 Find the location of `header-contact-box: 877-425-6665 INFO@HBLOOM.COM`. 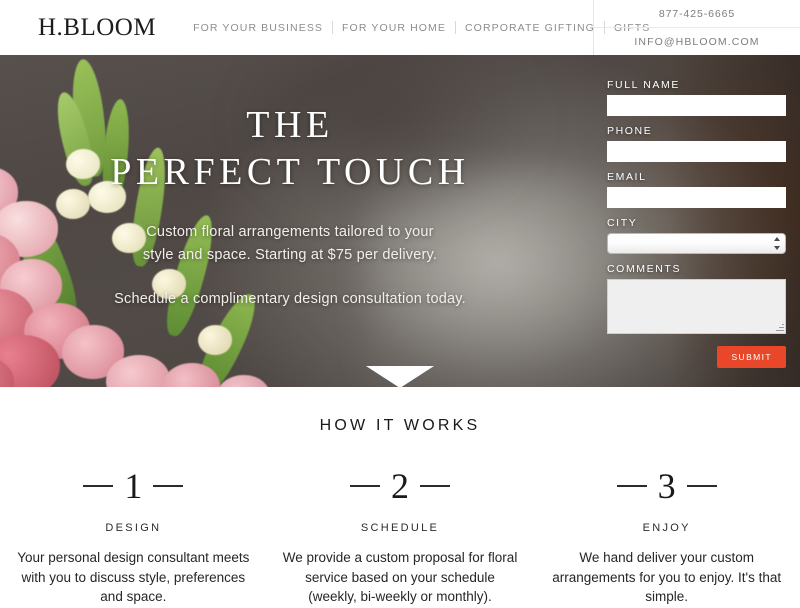

header-contact-box: 877-425-6665 INFO@HBLOOM.COM is located at coordinates (696, 27).